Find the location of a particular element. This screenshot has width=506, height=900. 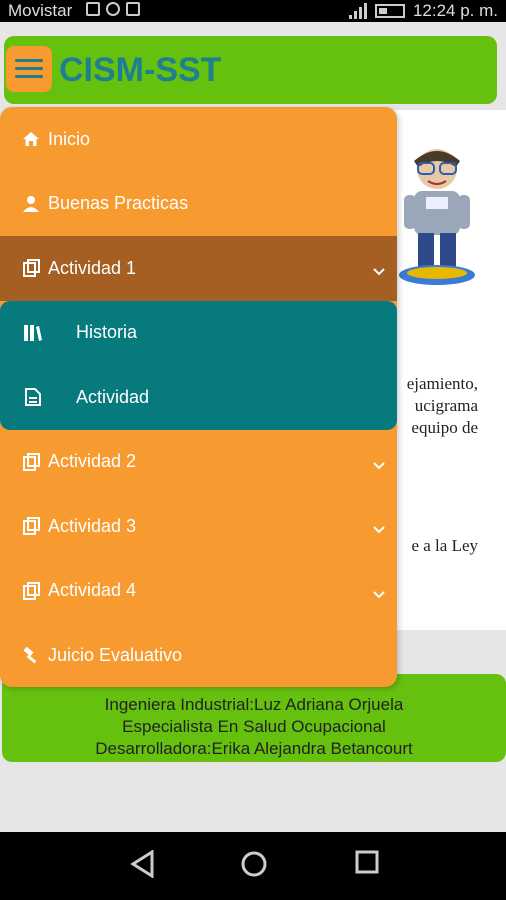

drawer-item-label: Inicio is located at coordinates (69, 138).